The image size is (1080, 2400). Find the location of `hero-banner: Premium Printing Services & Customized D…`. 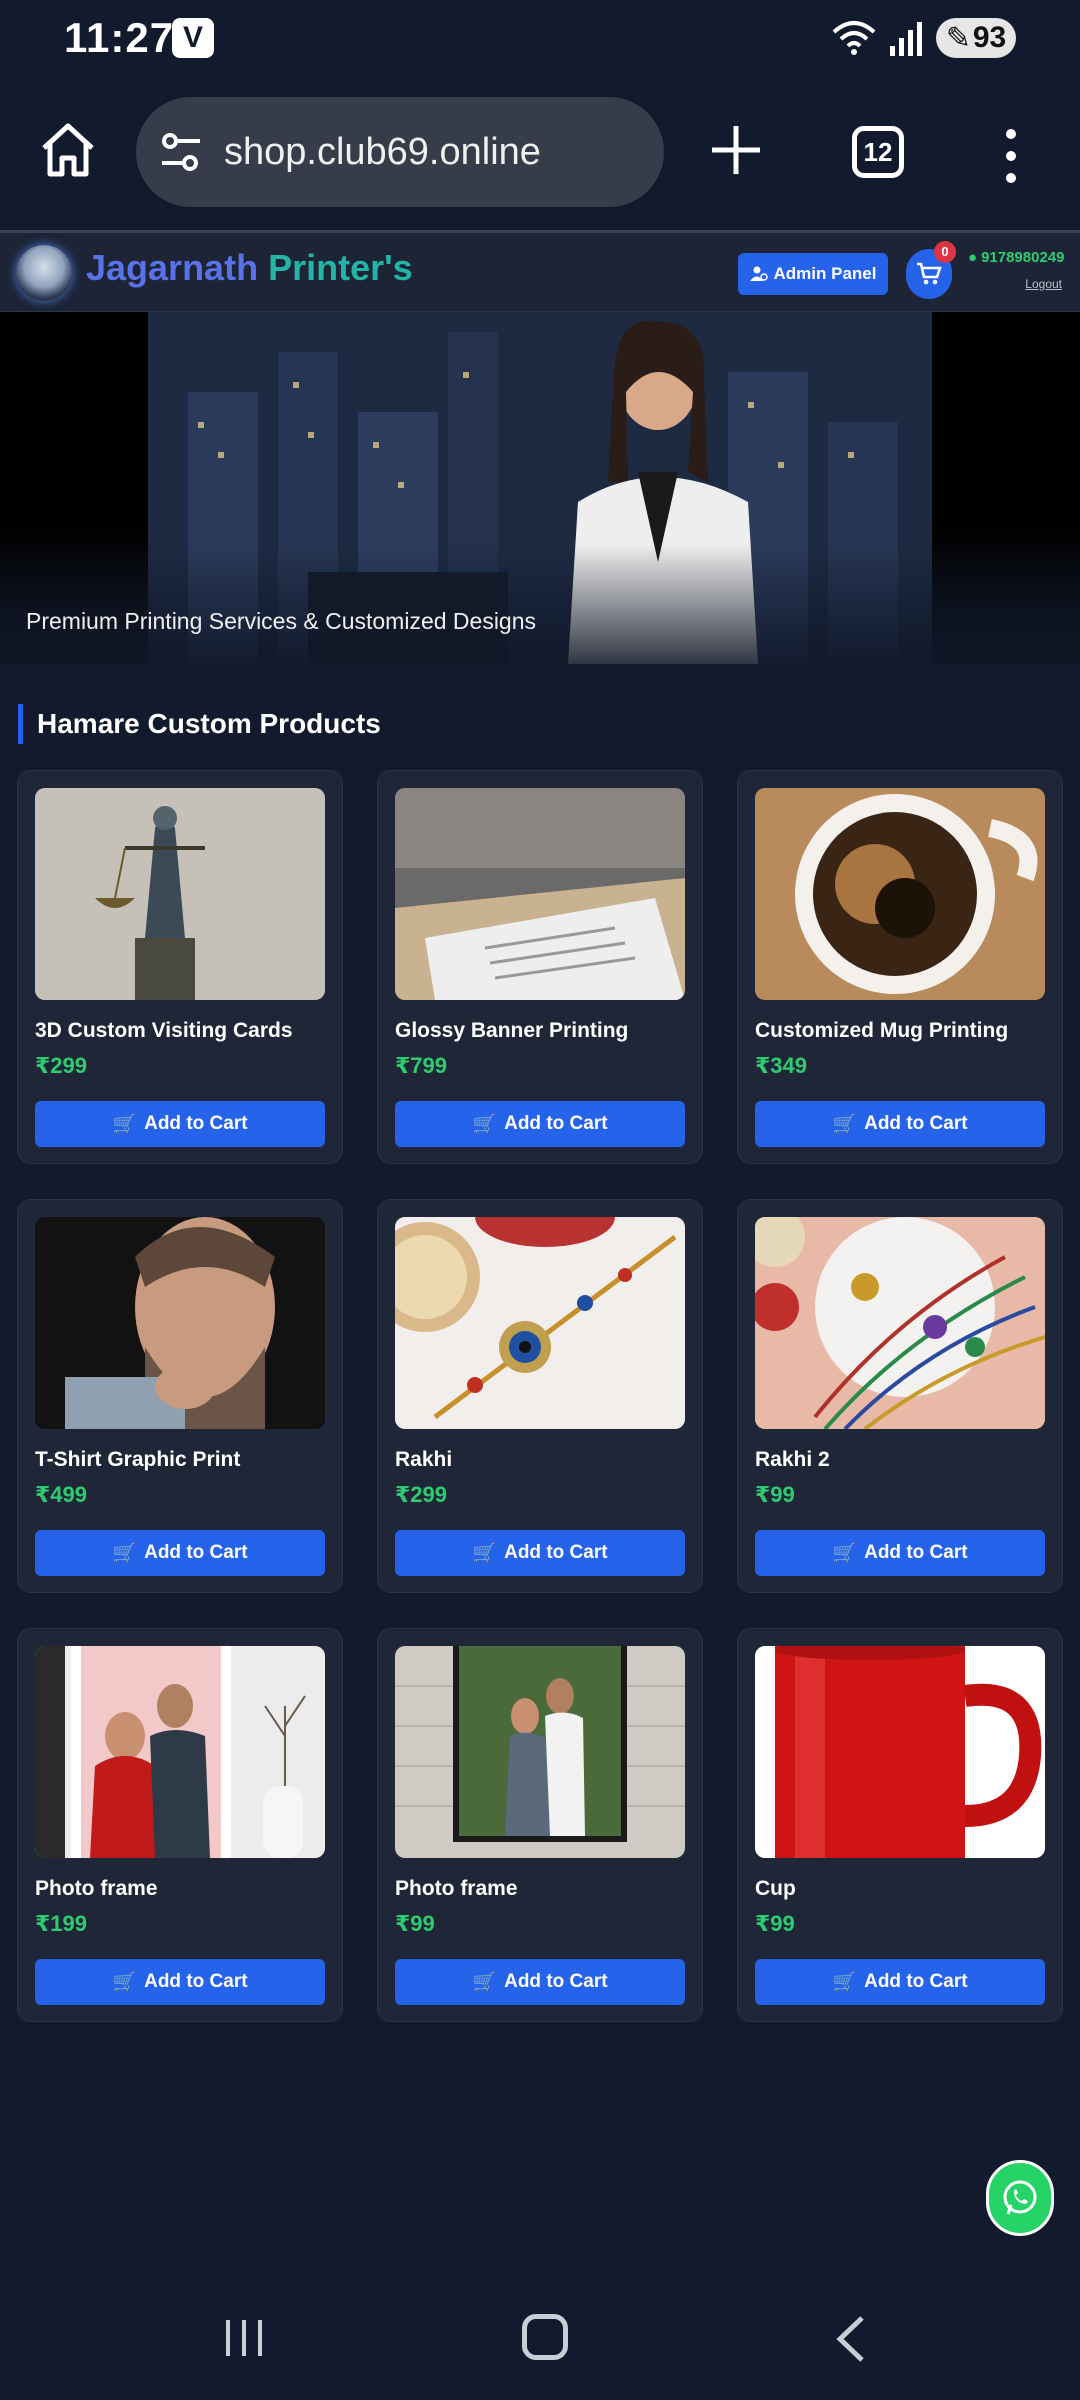

hero-banner: Premium Printing Services & Customized D… is located at coordinates (540, 488).